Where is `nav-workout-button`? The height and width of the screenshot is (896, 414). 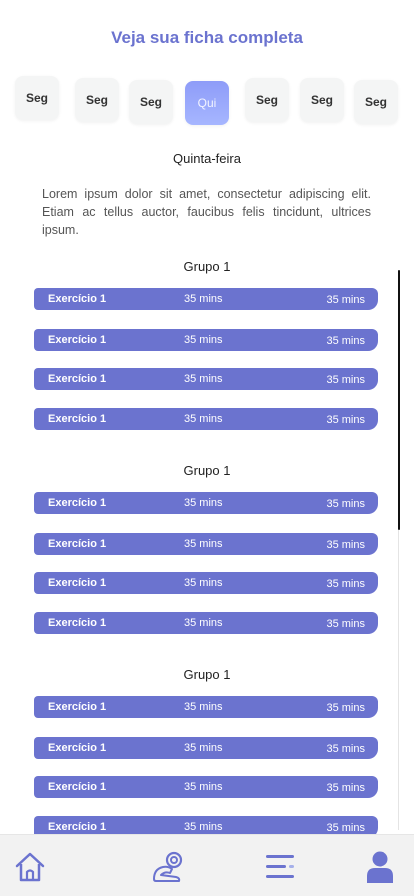
nav-workout-button is located at coordinates (168, 867).